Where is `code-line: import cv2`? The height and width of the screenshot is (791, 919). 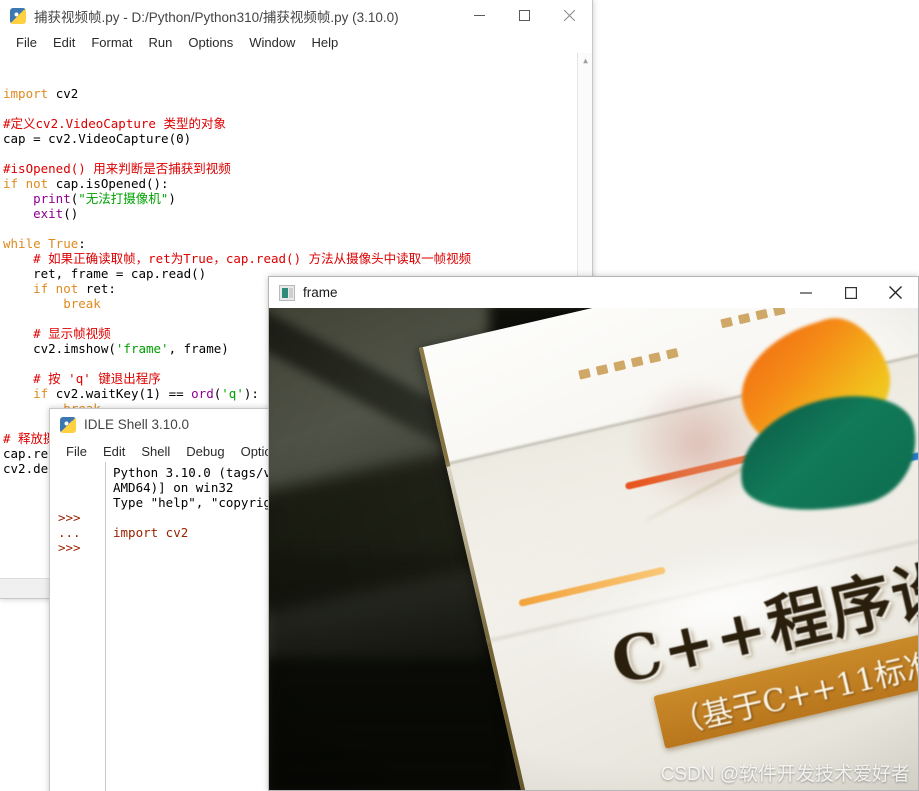
code-line: import cv2 is located at coordinates (41, 93).